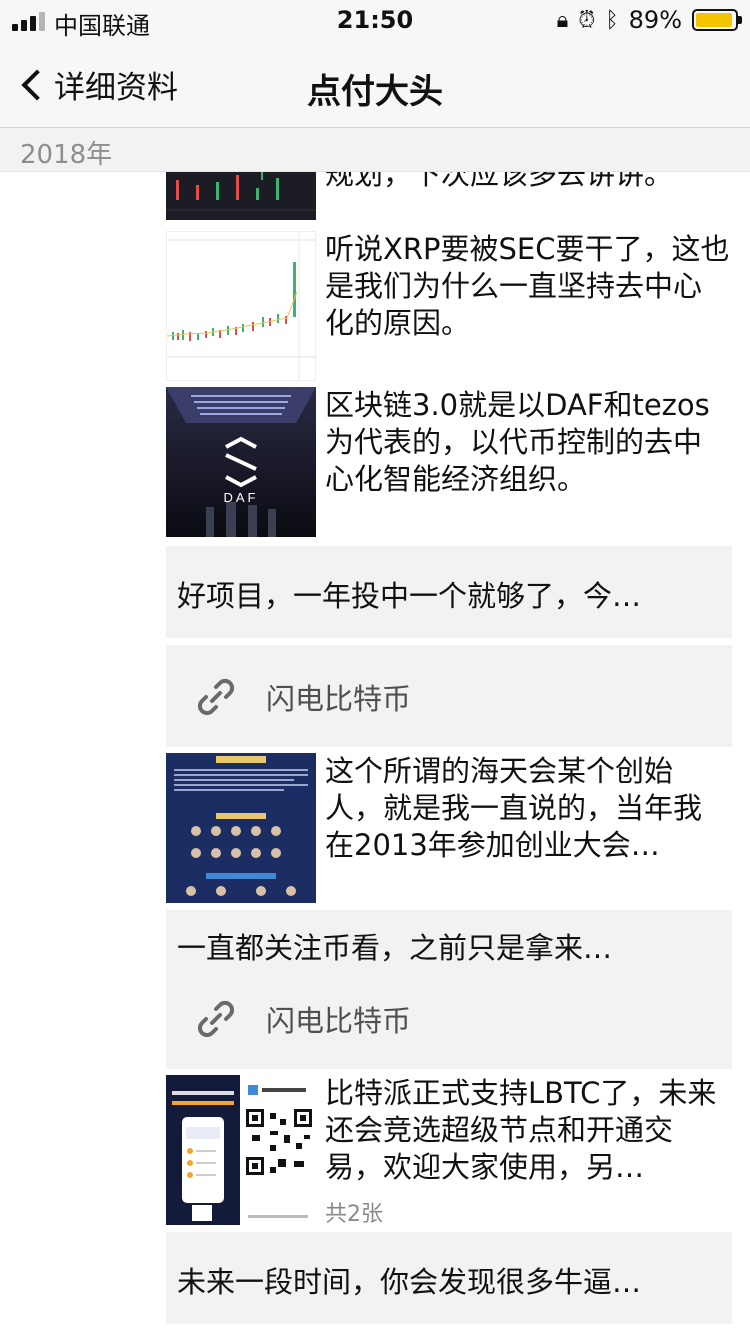 The width and height of the screenshot is (750, 1334). I want to click on post-thumbnail: DAF, so click(241, 462).